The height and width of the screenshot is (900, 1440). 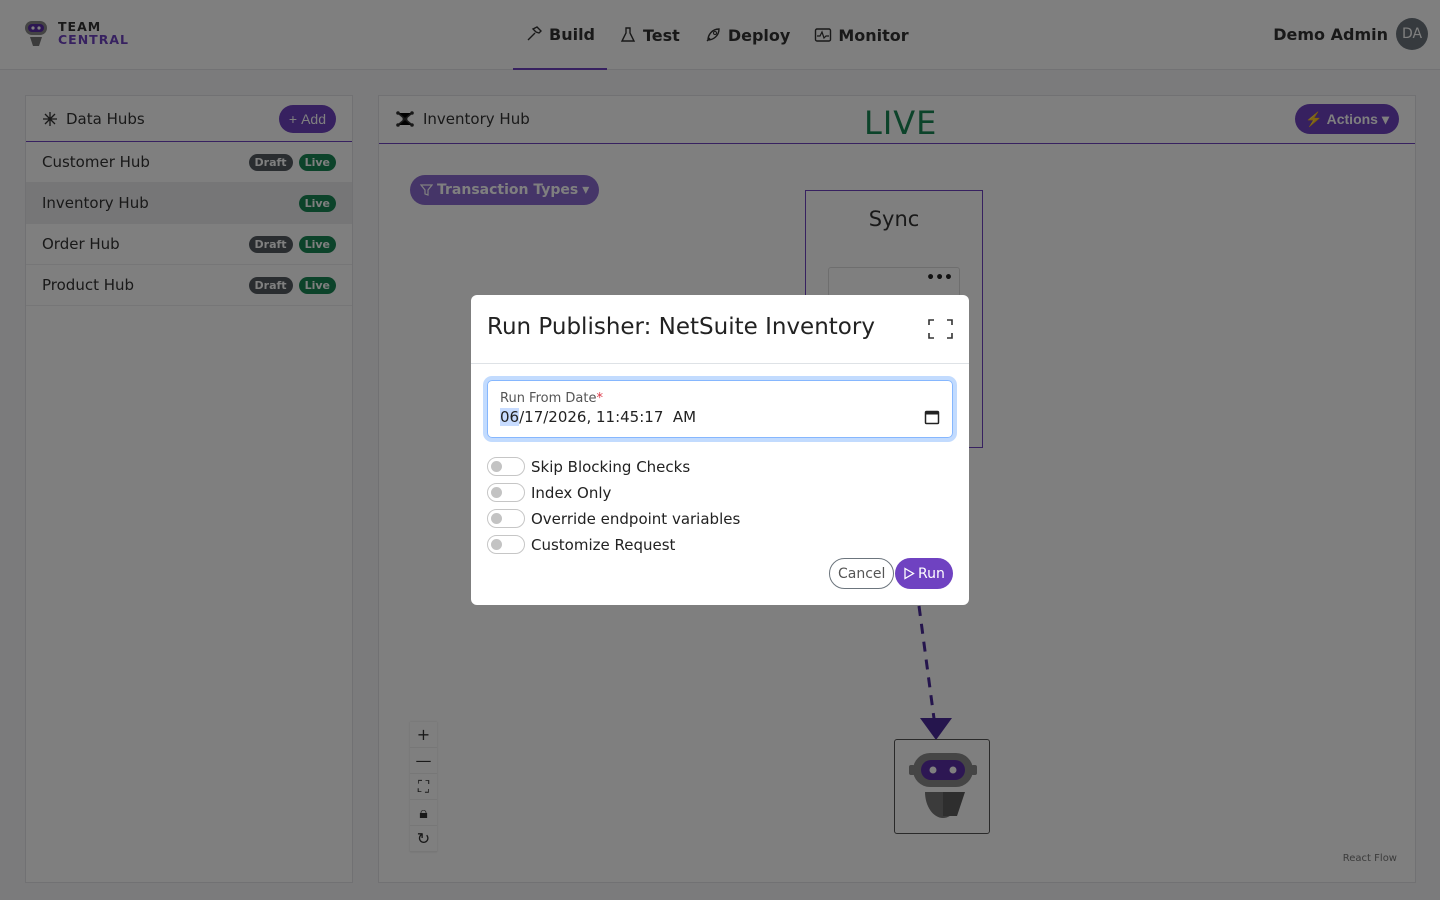 I want to click on run-from-date-input: 06/17/2026, 11:45:17 AM, so click(x=720, y=417).